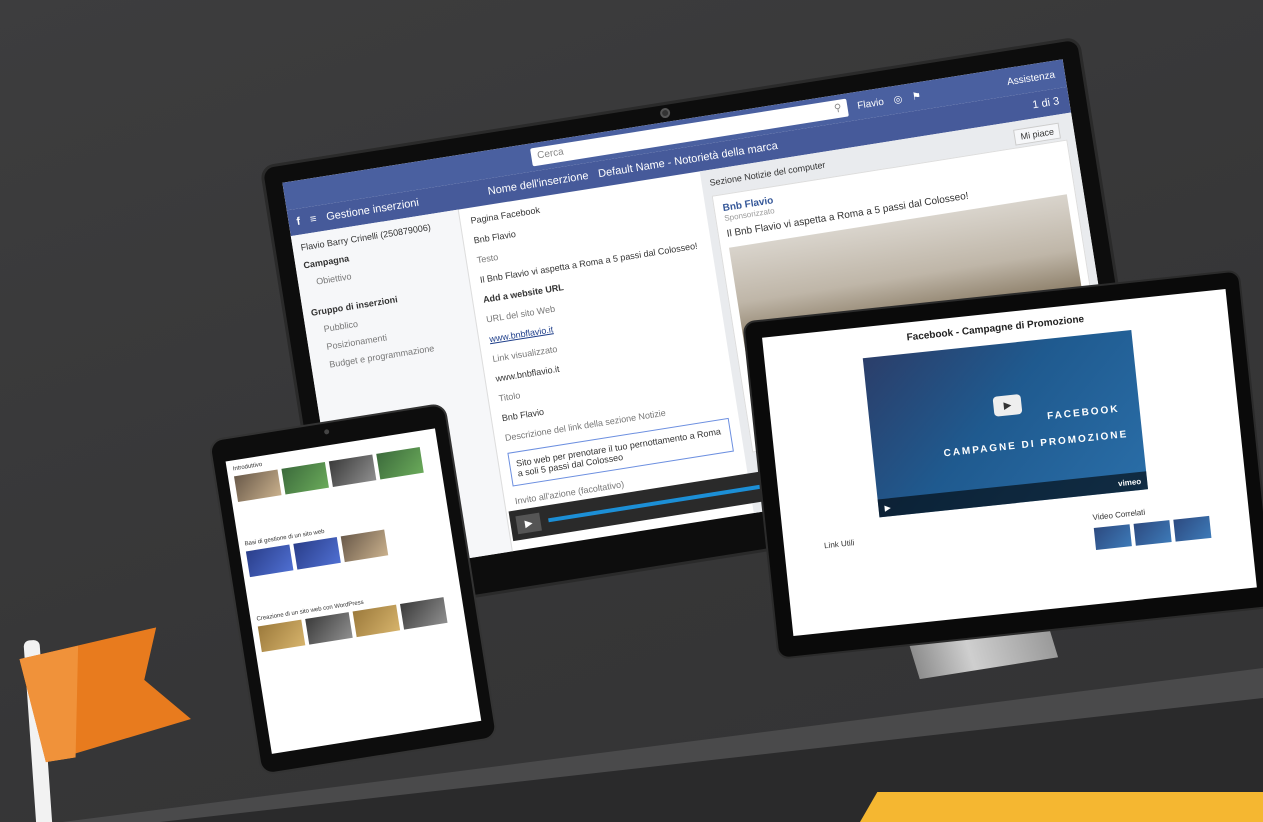 This screenshot has height=822, width=1263. What do you see at coordinates (871, 103) in the screenshot?
I see `user-menu: Flavio` at bounding box center [871, 103].